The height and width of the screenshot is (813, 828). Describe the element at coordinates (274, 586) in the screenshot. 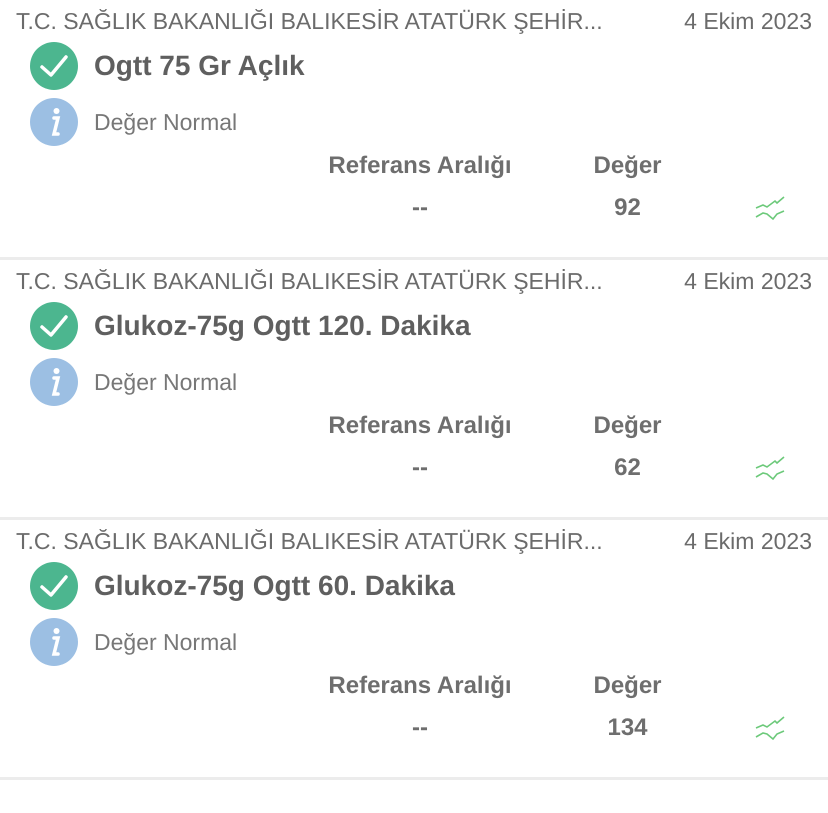

I see `test-name: Glukoz-75g Ogtt 60. Dakika` at that location.